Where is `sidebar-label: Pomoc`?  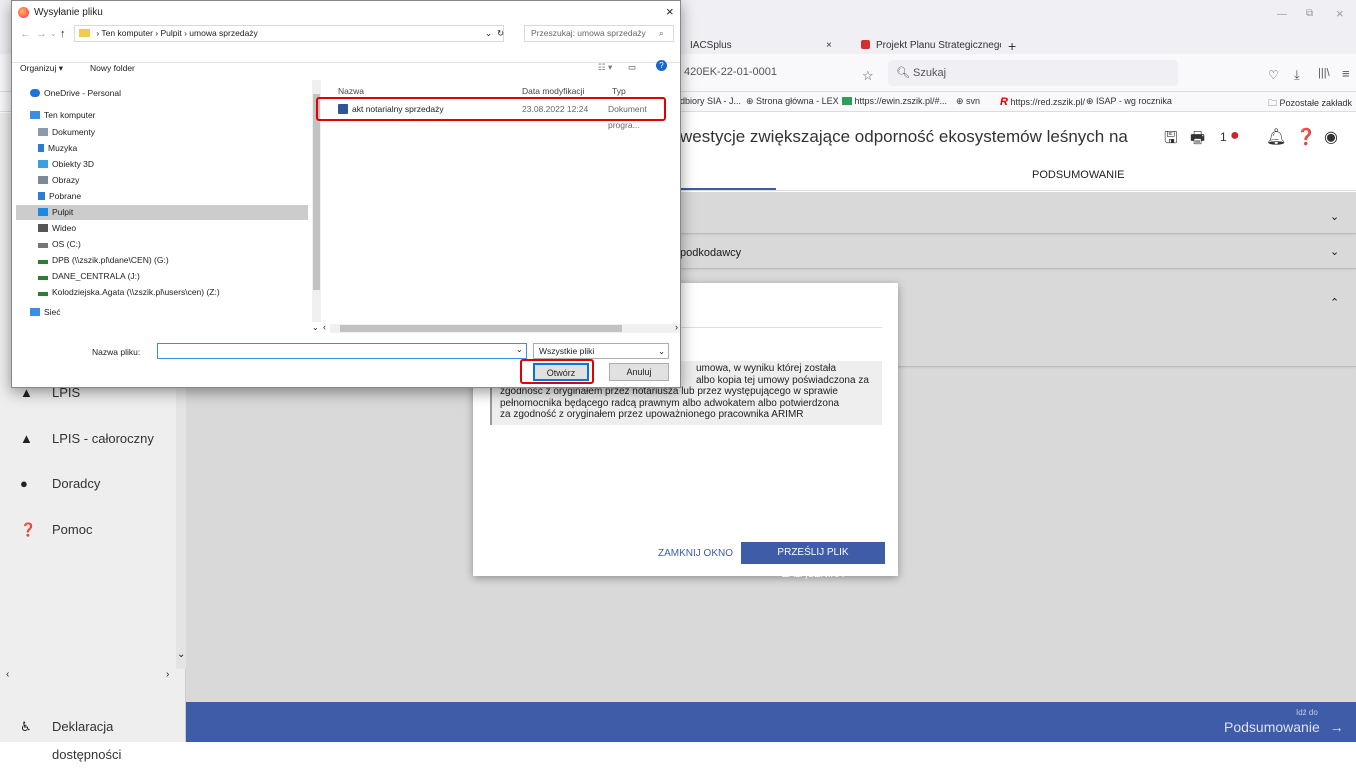 sidebar-label: Pomoc is located at coordinates (72, 529).